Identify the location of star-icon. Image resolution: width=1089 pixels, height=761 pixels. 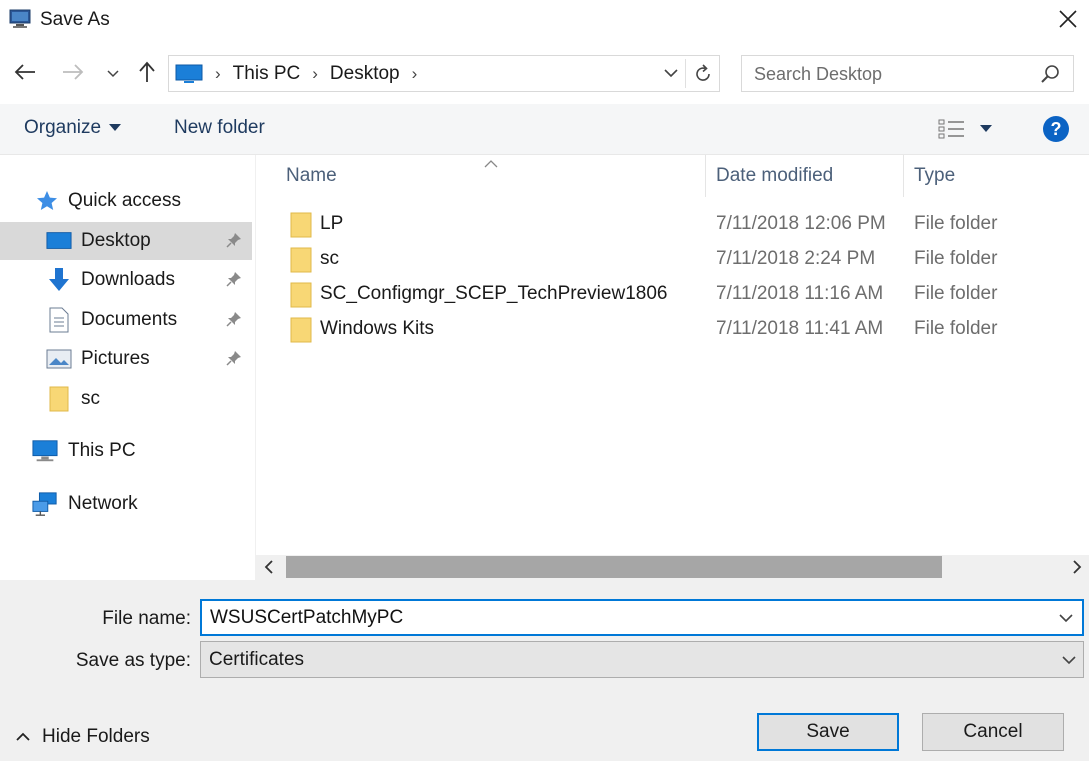
(47, 201).